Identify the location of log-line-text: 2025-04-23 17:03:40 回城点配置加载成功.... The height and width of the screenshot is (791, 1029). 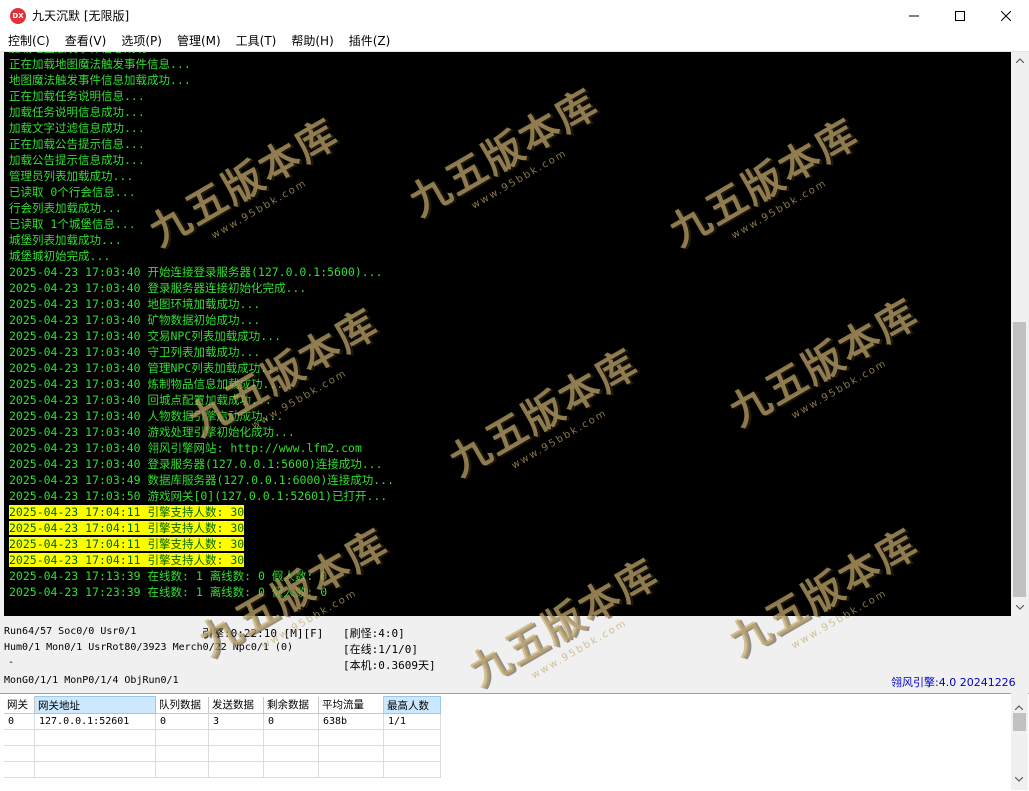
(140, 400).